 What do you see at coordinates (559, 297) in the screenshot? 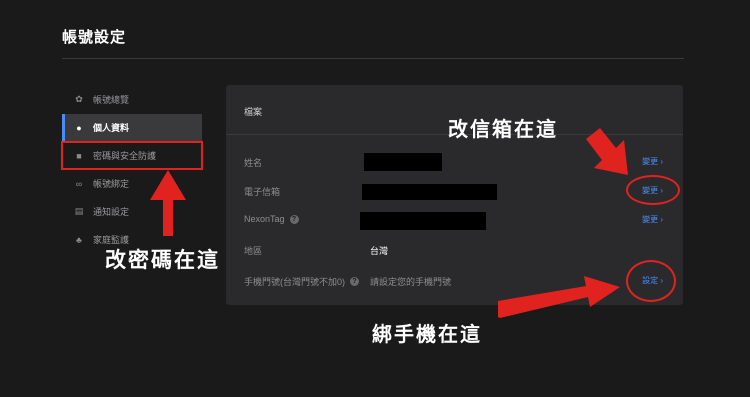
I see `phone-arrow` at bounding box center [559, 297].